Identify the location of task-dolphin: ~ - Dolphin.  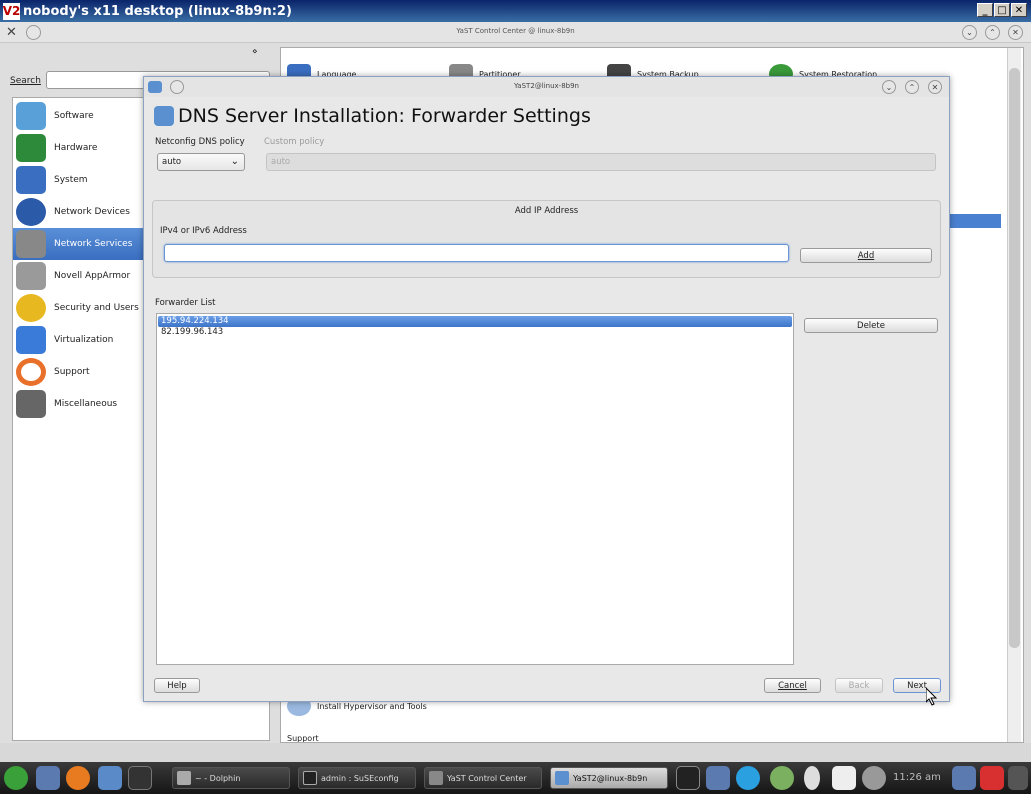
(231, 778).